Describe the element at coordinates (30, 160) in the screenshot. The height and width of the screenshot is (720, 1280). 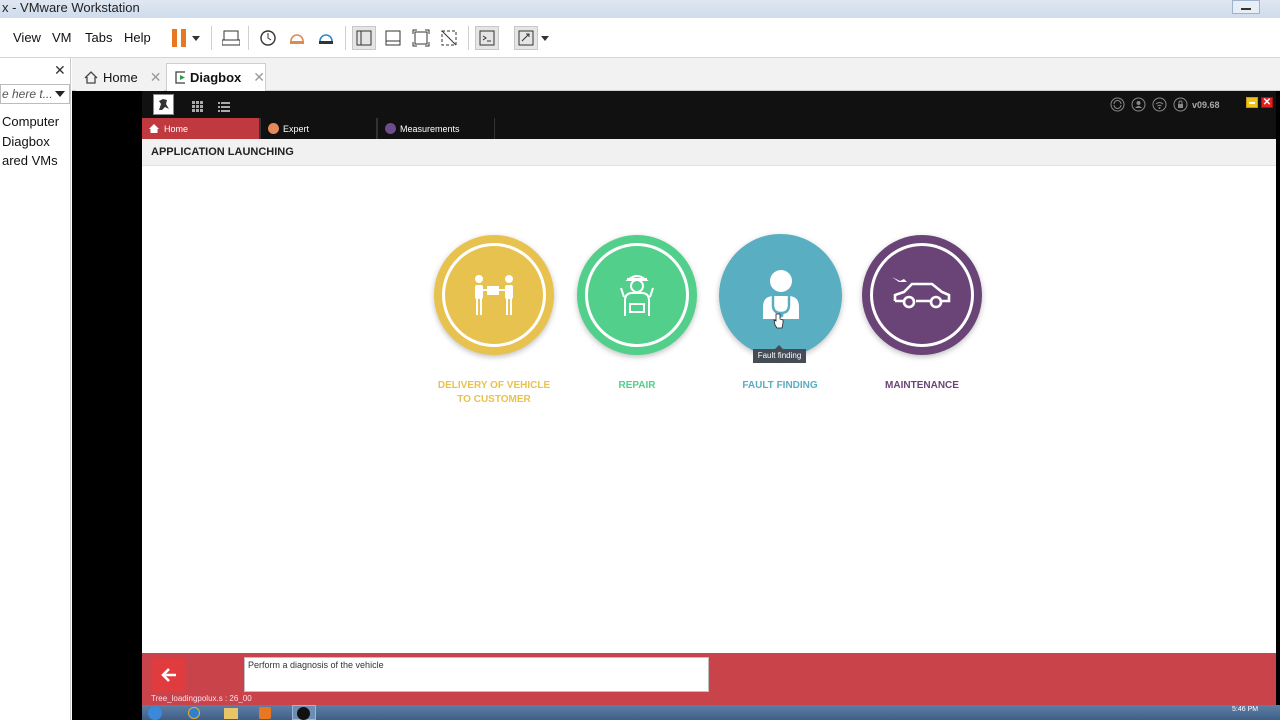
I see `library-item: ared VMs` at that location.